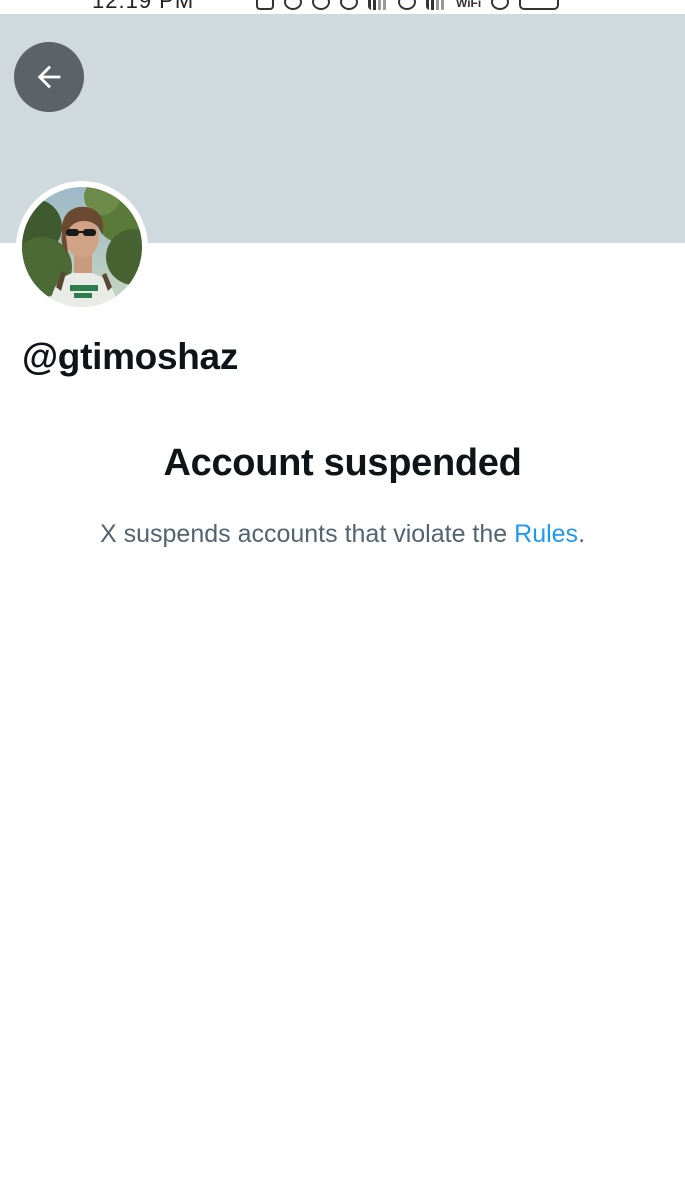  What do you see at coordinates (500, 5) in the screenshot?
I see `bluetooth-icon` at bounding box center [500, 5].